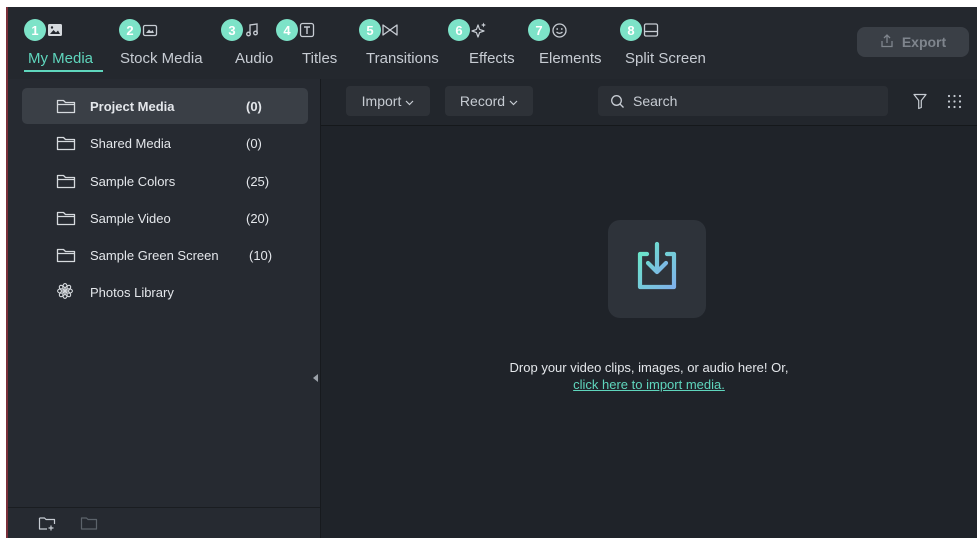  What do you see at coordinates (258, 218) in the screenshot?
I see `sidebar-item-count: (20)` at bounding box center [258, 218].